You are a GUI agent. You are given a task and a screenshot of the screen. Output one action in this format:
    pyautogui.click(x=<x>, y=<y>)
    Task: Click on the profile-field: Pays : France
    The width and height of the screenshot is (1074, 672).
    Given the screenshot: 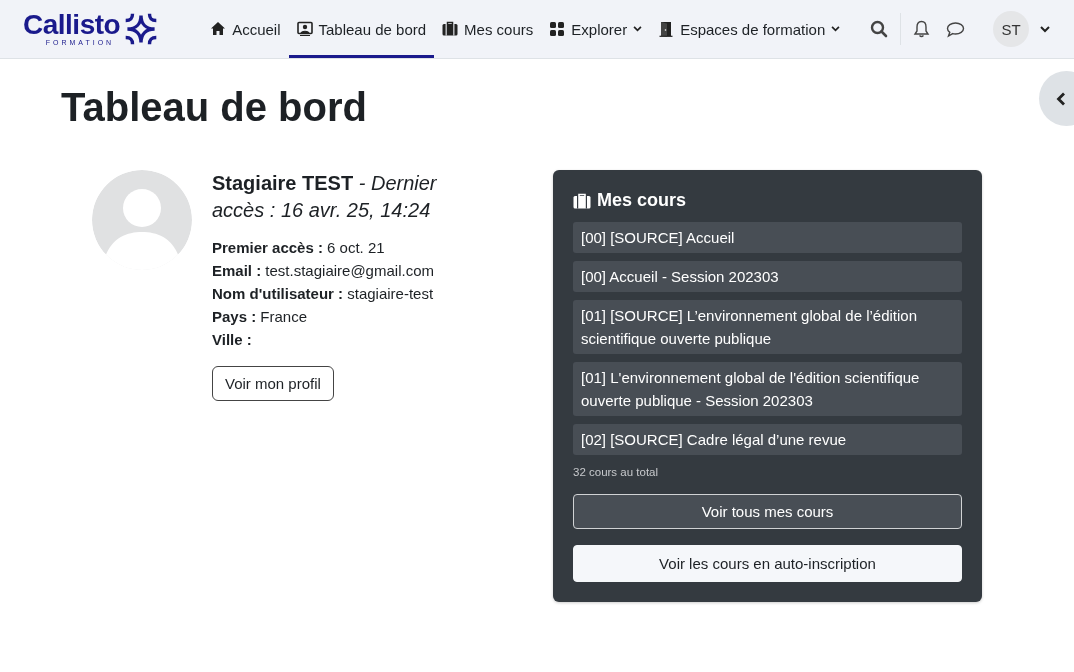 What is the action you would take?
    pyautogui.click(x=329, y=316)
    